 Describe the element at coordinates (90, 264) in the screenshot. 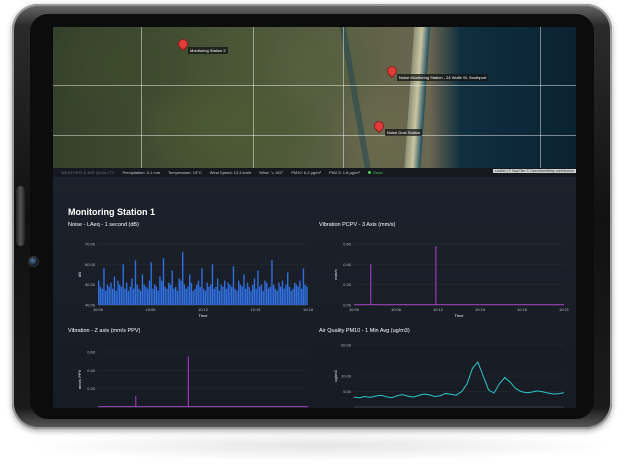

I see `y-tick-label: 60.00` at that location.